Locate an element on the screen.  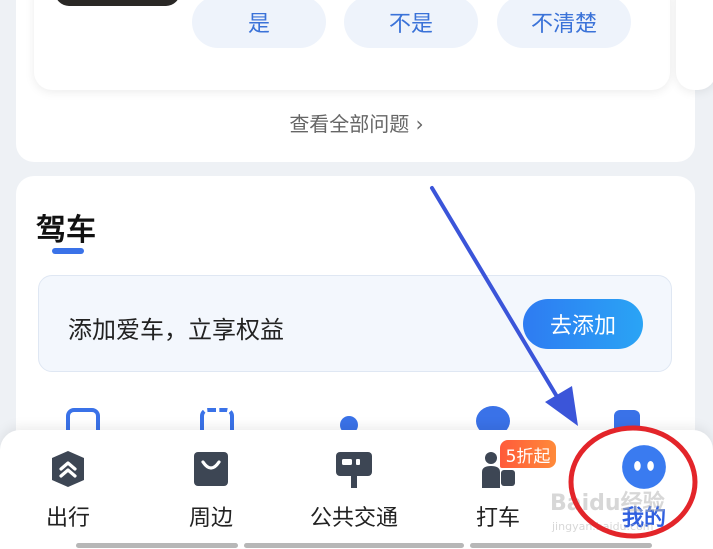
tab-taxi-label: 打车 is located at coordinates (497, 518).